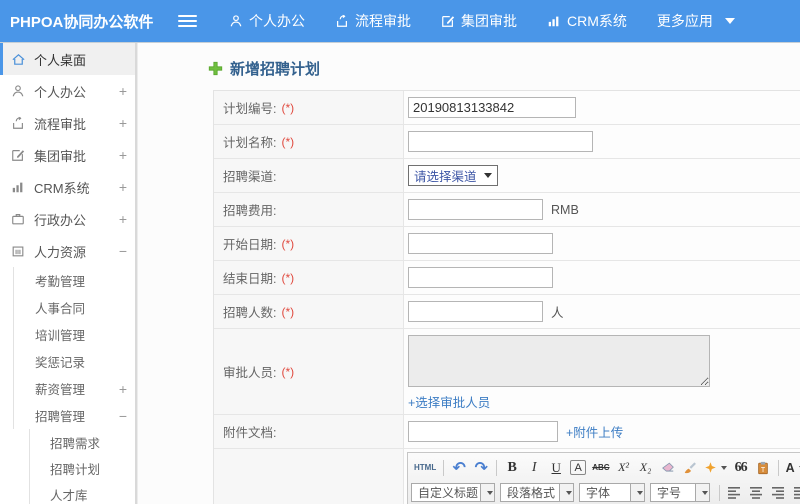 This screenshot has height=504, width=800. What do you see at coordinates (792, 468) in the screenshot?
I see `font-color-button: A` at bounding box center [792, 468].